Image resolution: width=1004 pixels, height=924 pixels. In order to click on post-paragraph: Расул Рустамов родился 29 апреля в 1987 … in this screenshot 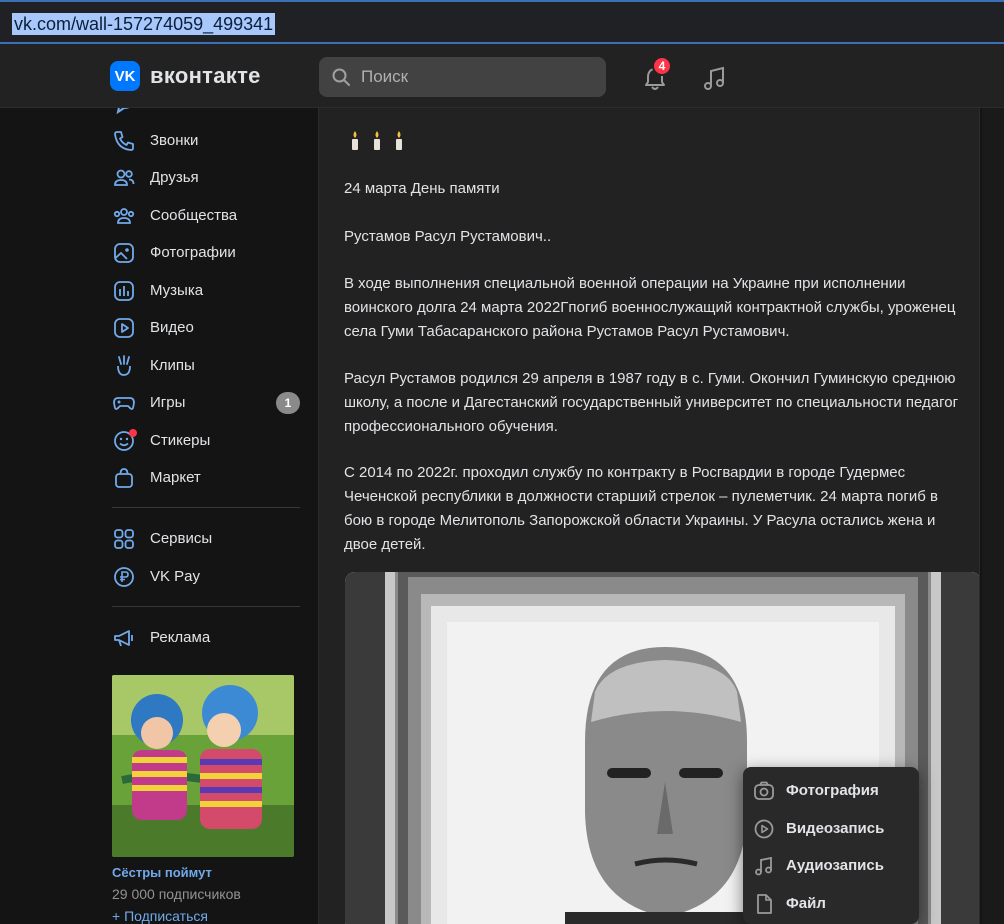, I will do `click(651, 402)`.